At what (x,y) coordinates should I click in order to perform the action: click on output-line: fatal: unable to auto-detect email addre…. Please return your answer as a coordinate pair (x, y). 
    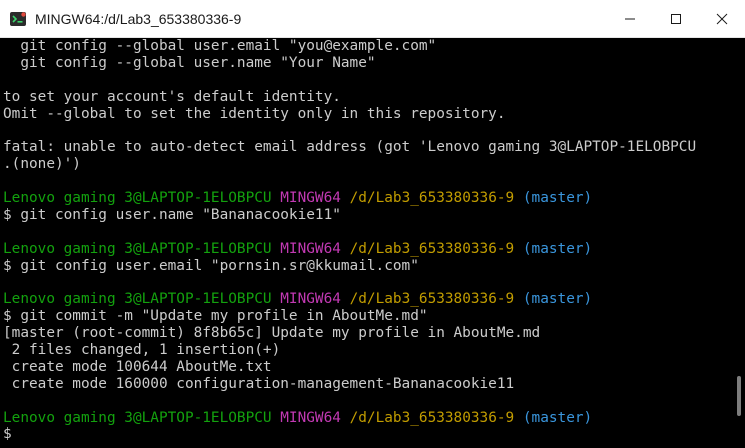
    Looking at the image, I should click on (350, 147).